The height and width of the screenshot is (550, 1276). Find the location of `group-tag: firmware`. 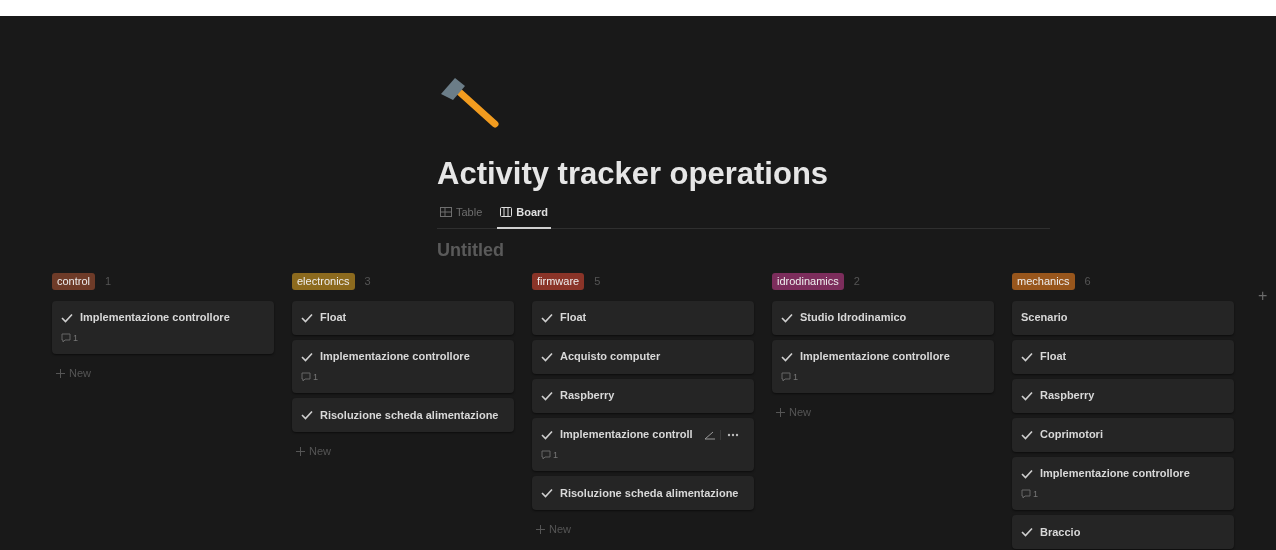

group-tag: firmware is located at coordinates (558, 281).